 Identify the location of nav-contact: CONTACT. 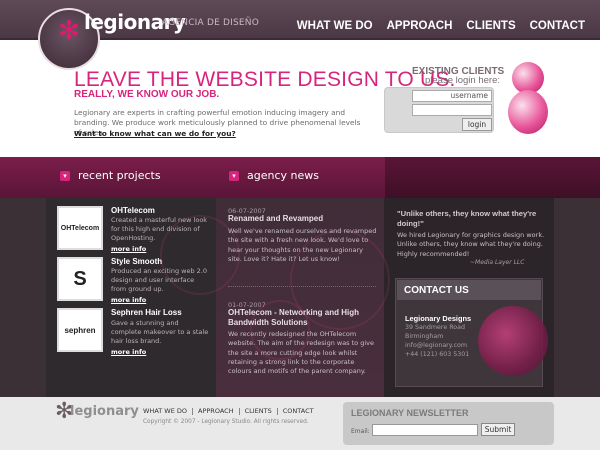
(557, 26).